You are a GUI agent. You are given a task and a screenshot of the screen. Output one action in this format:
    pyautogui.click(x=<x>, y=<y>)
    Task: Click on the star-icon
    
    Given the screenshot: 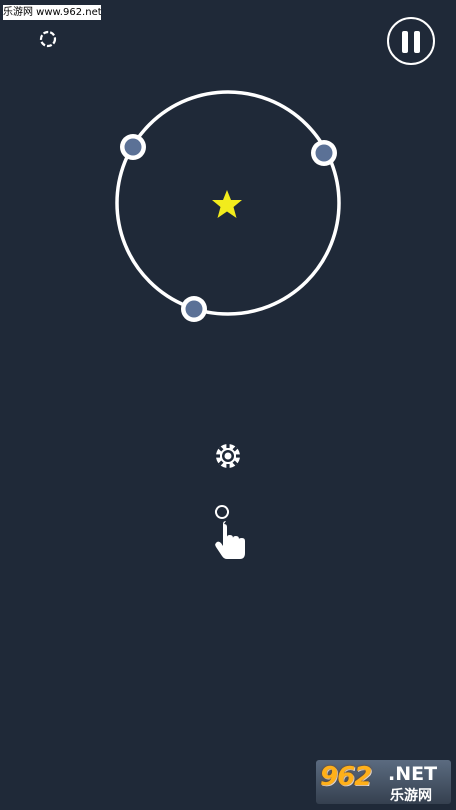 What is the action you would take?
    pyautogui.click(x=227, y=204)
    